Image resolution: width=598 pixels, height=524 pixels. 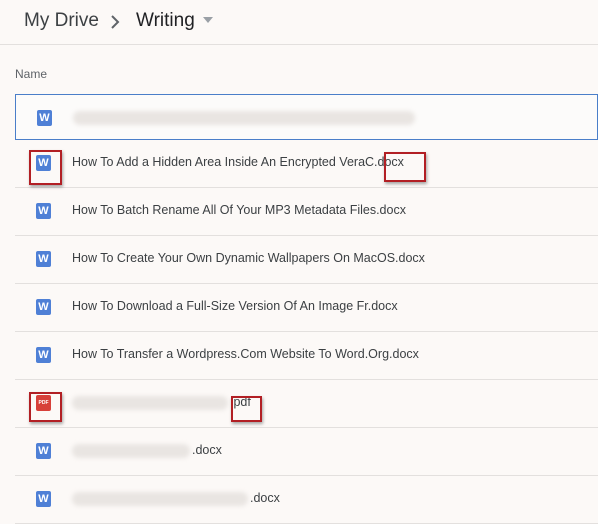 What do you see at coordinates (240, 402) in the screenshot?
I see `file-extension: .pdf` at bounding box center [240, 402].